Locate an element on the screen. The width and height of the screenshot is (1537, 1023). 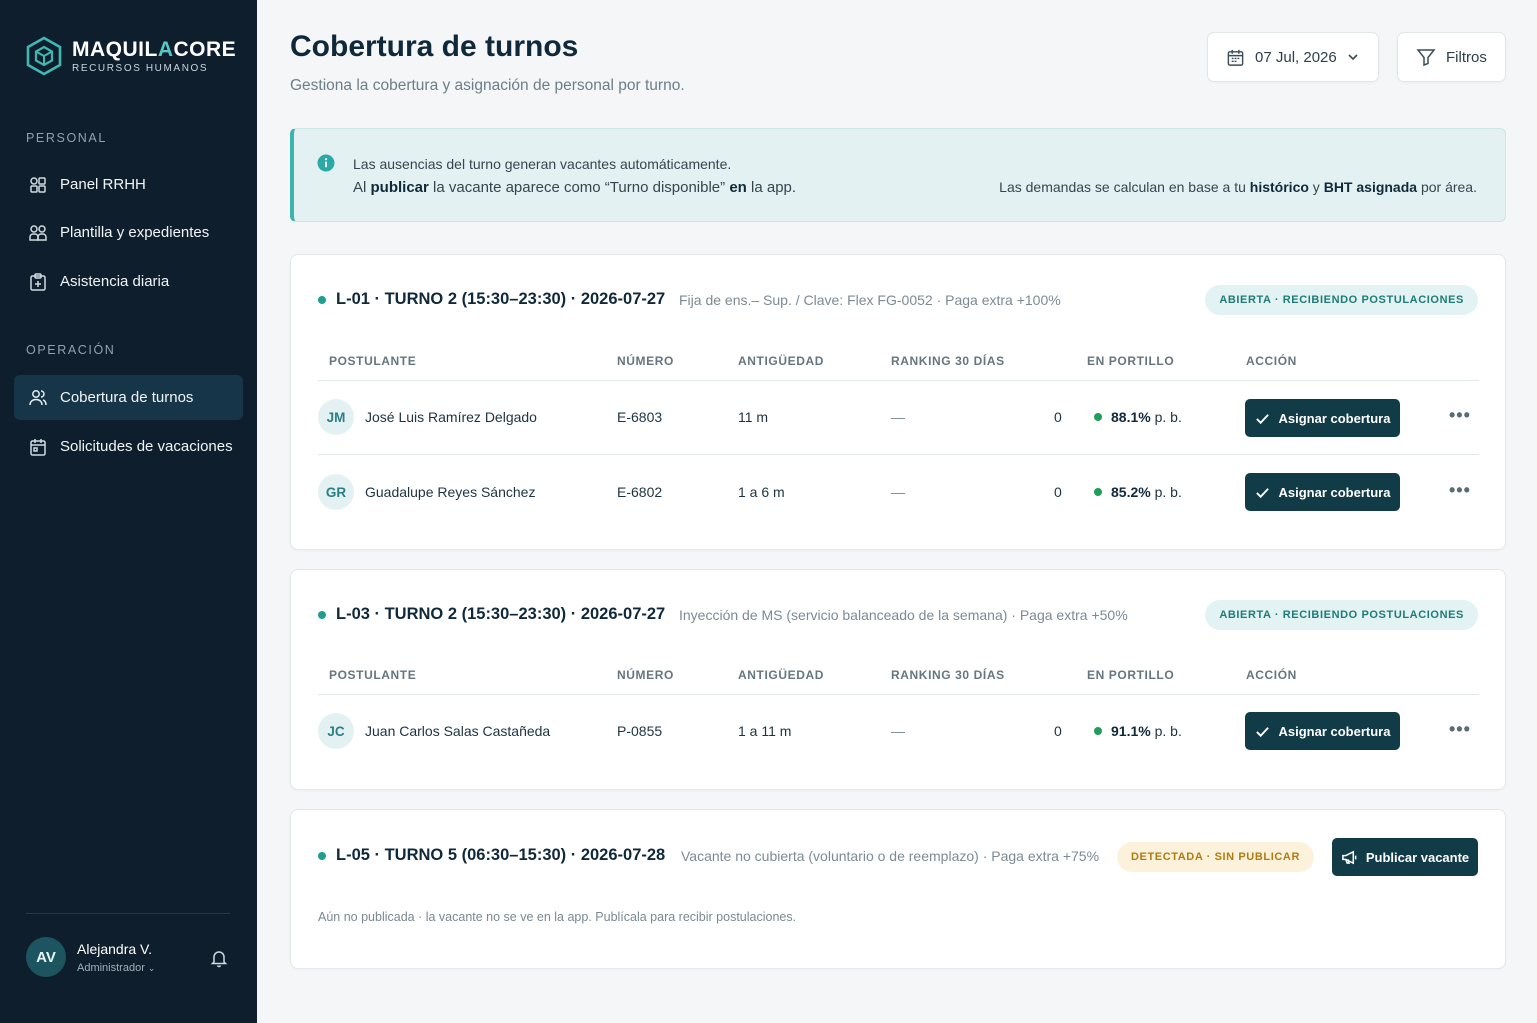
portillo-percent: 85.2% p. b. is located at coordinates (1138, 492).